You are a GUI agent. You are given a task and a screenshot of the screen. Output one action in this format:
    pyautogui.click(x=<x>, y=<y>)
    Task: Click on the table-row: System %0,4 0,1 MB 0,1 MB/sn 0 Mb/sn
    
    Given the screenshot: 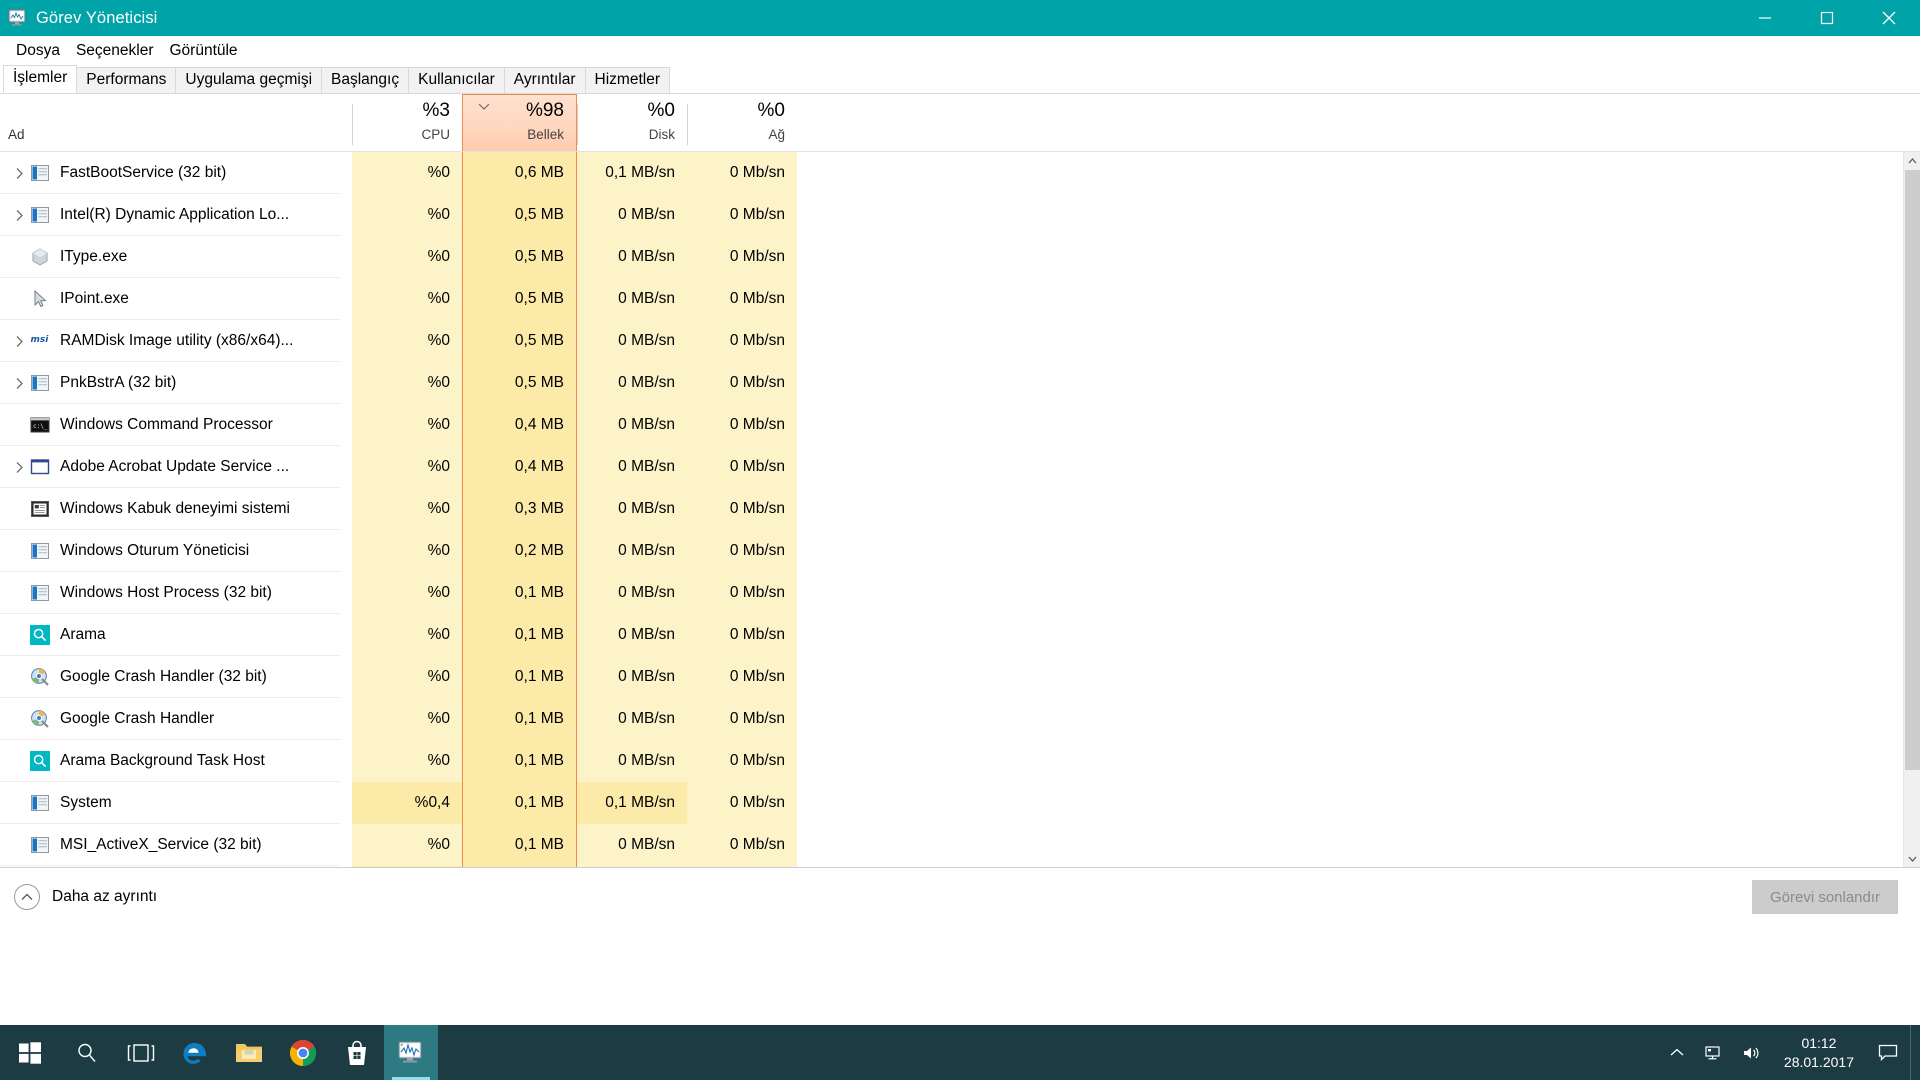 What is the action you would take?
    pyautogui.click(x=960, y=803)
    